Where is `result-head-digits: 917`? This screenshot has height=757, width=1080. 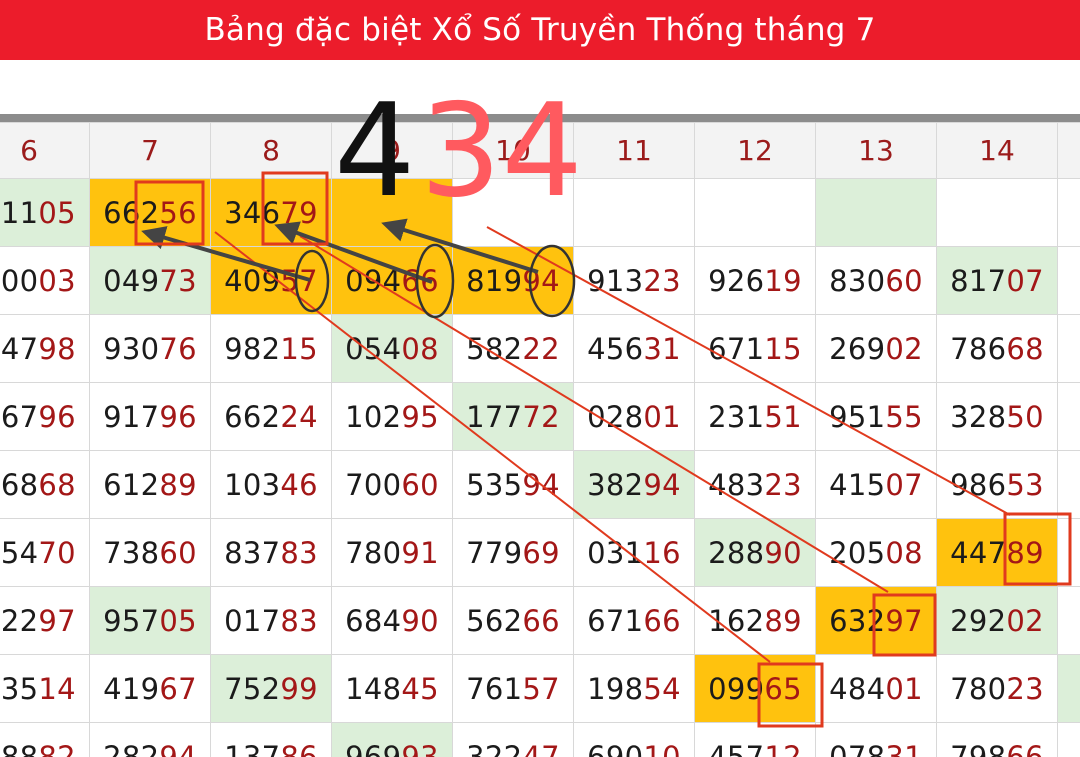
result-head-digits: 917 is located at coordinates (131, 416).